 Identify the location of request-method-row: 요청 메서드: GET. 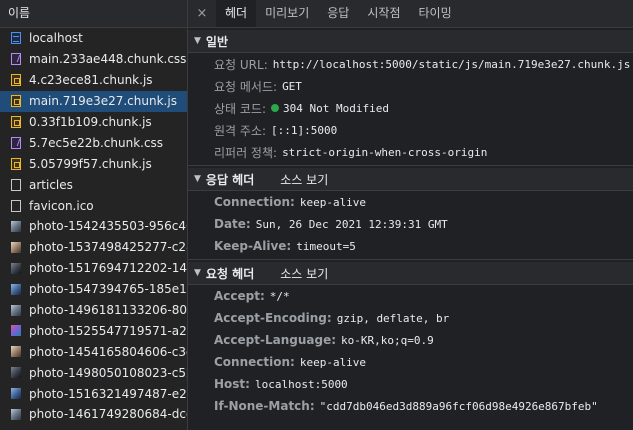
(410, 86).